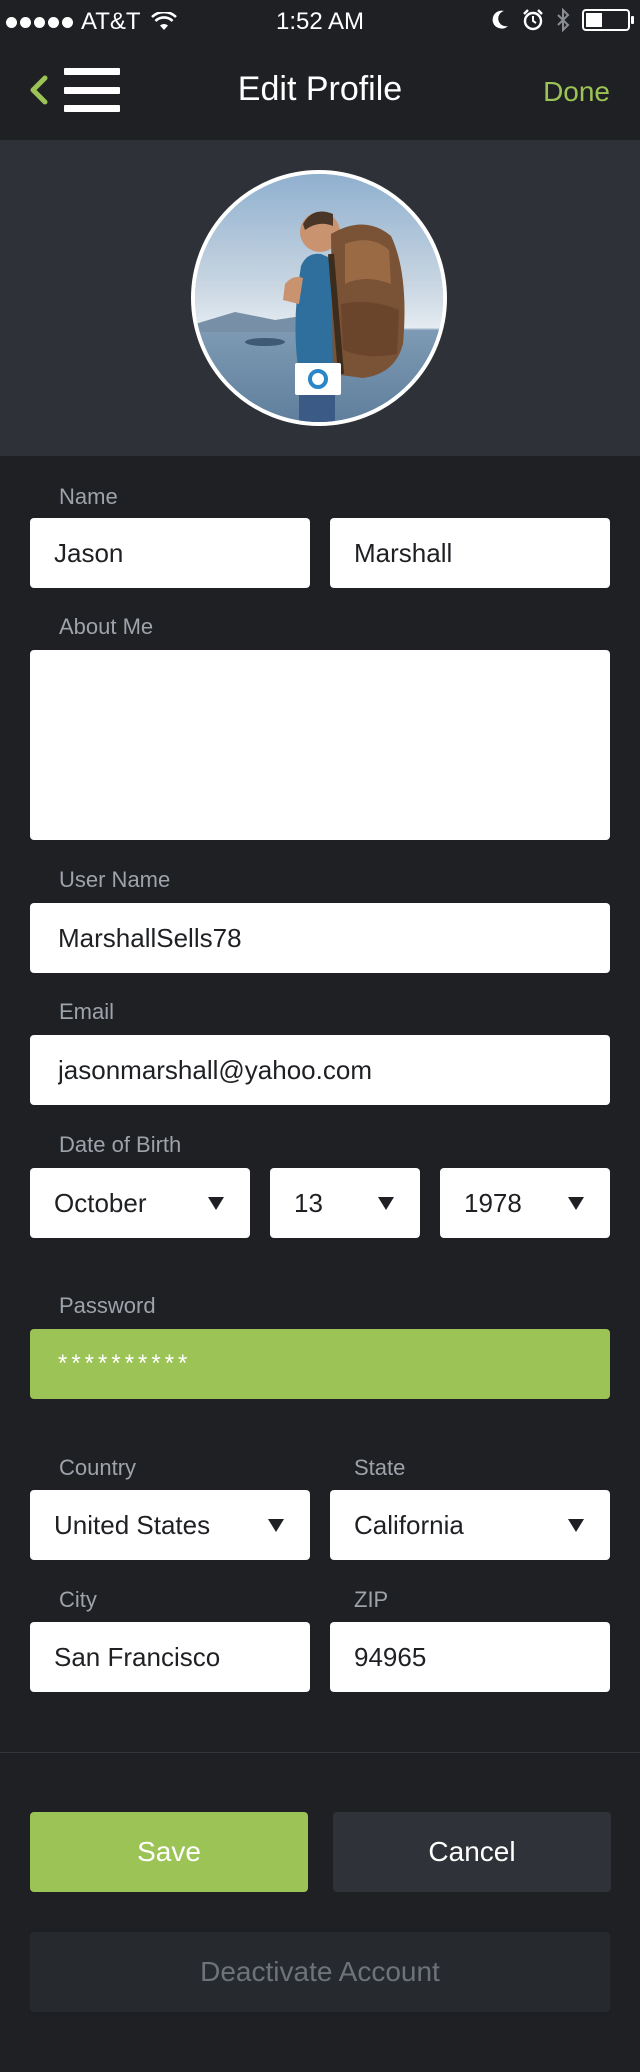 Image resolution: width=640 pixels, height=2072 pixels. I want to click on section-divider, so click(320, 1752).